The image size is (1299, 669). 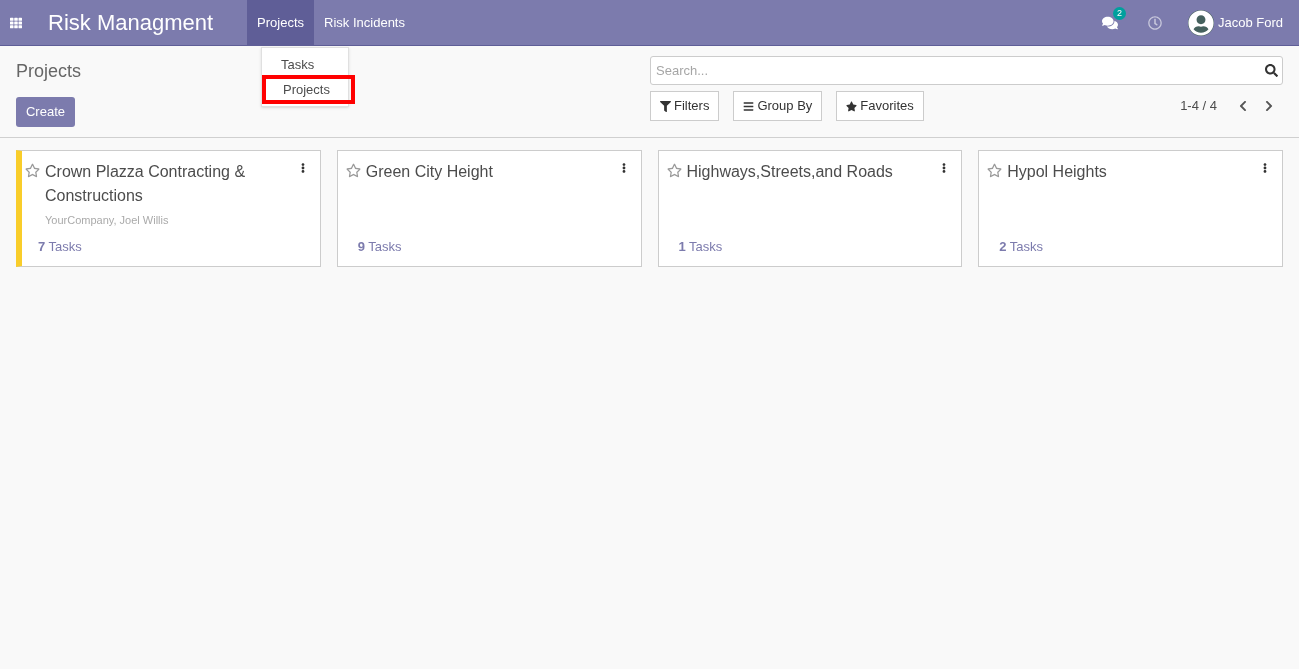 What do you see at coordinates (16, 22) in the screenshot?
I see `apps-menu-icon` at bounding box center [16, 22].